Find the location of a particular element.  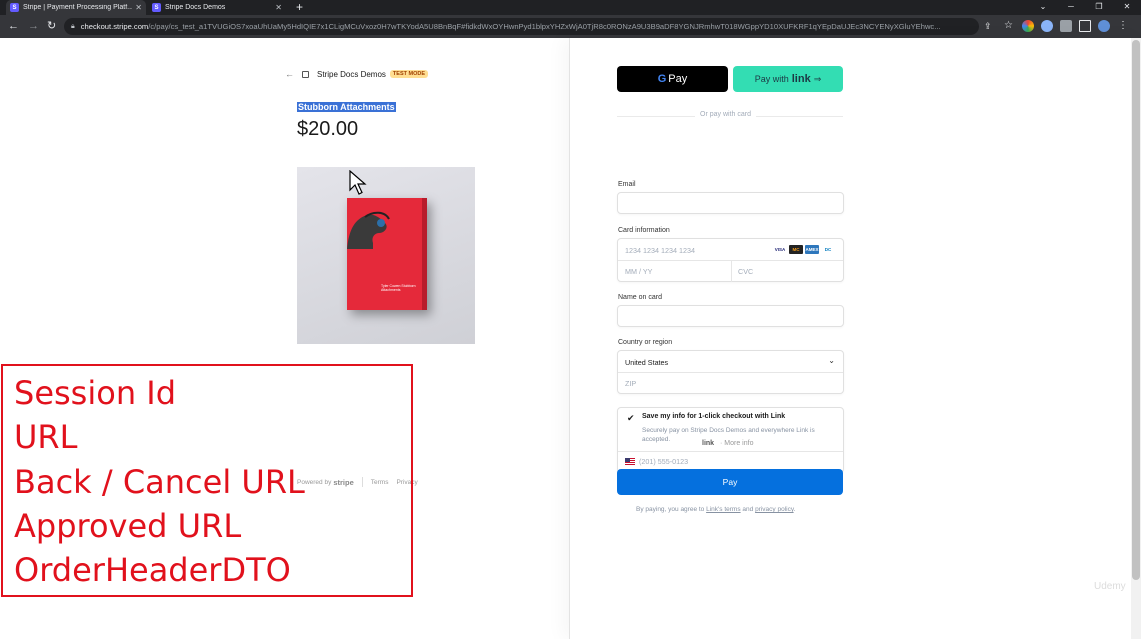

expiry-field: MM / YY is located at coordinates (638, 271).